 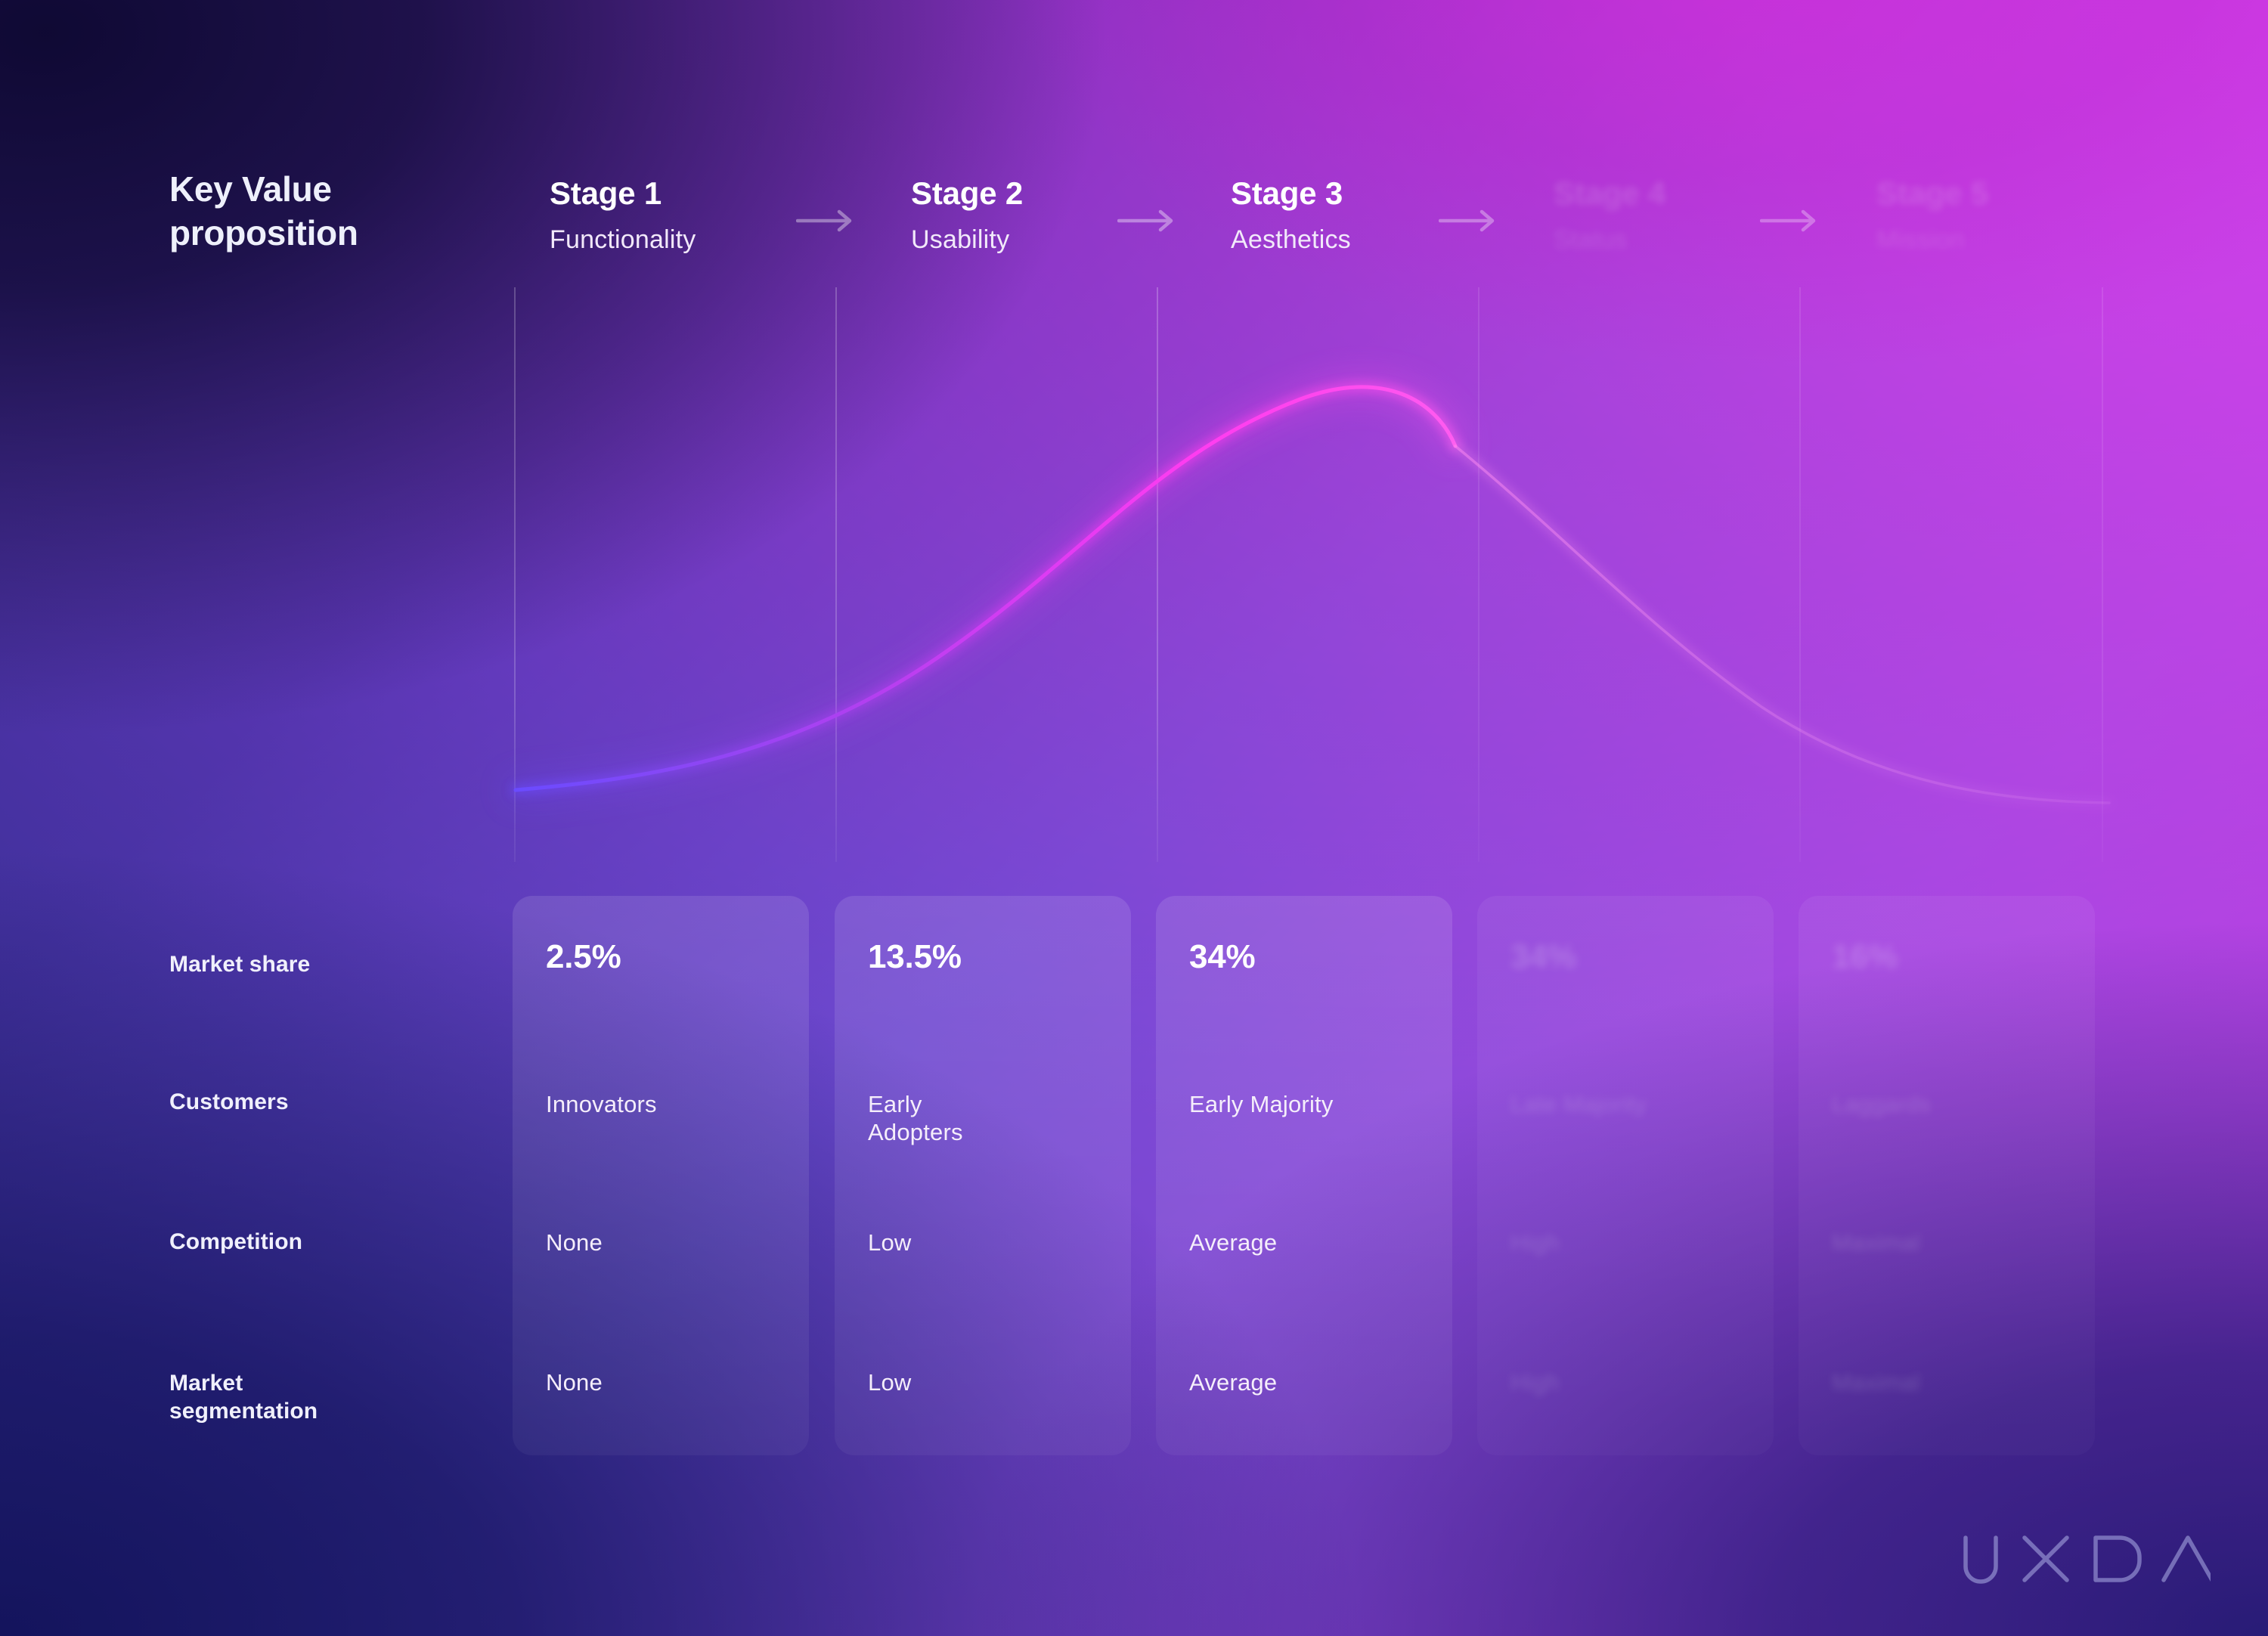 What do you see at coordinates (1609, 215) in the screenshot?
I see `stage-header-4: Stage 4 Status` at bounding box center [1609, 215].